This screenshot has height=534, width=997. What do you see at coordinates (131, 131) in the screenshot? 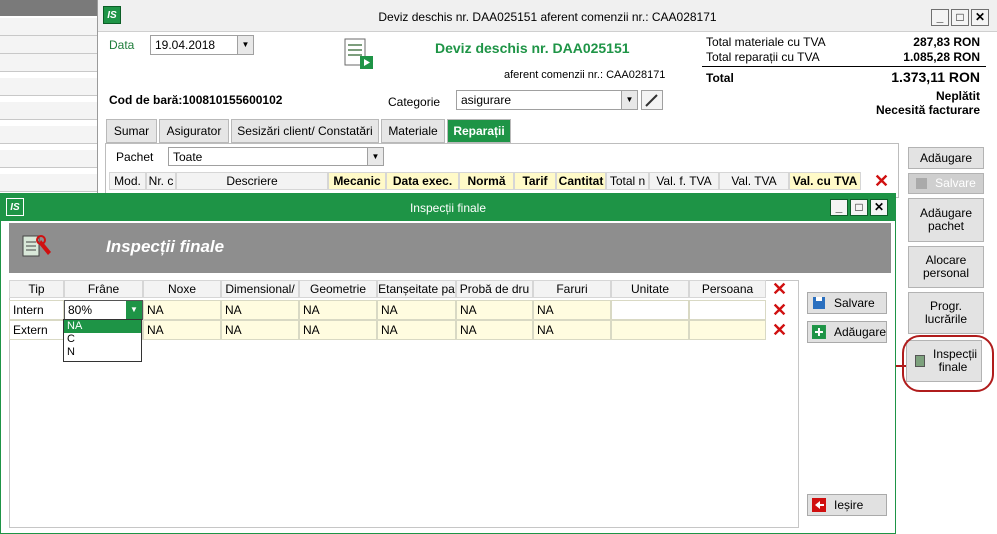
I see `tab-sumar: Sumar` at bounding box center [131, 131].